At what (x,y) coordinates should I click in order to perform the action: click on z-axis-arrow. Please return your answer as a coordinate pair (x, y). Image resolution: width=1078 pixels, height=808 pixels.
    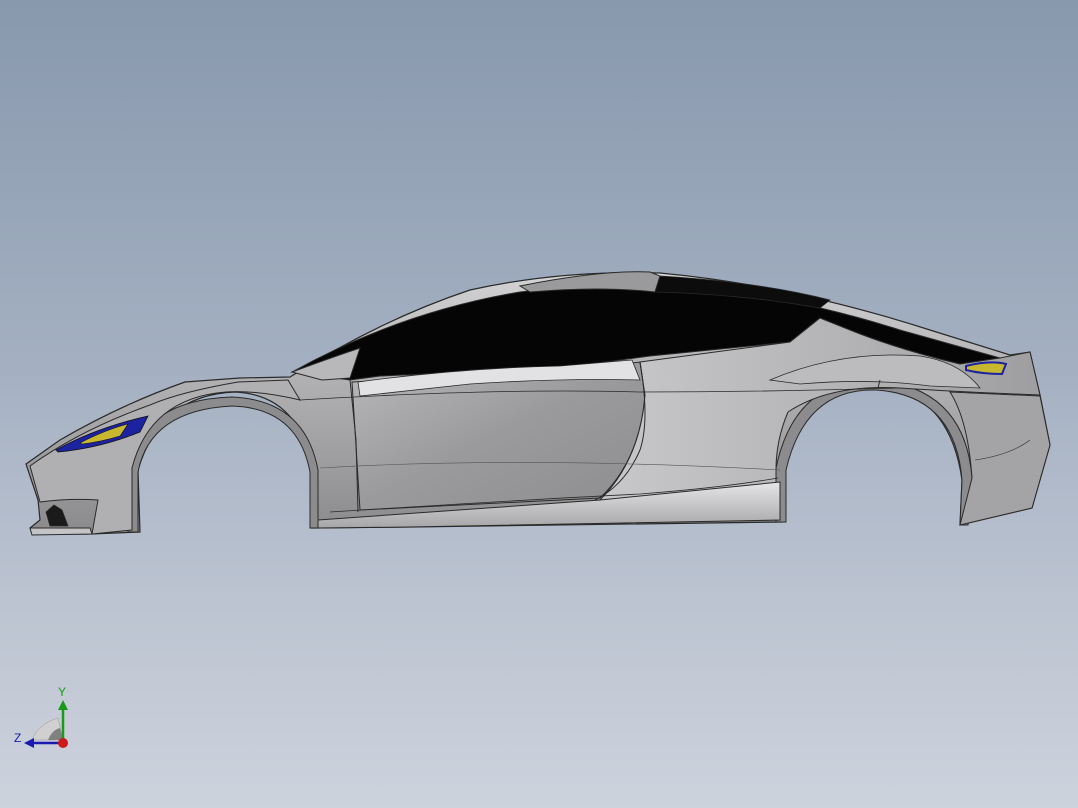
    Looking at the image, I should click on (29, 743).